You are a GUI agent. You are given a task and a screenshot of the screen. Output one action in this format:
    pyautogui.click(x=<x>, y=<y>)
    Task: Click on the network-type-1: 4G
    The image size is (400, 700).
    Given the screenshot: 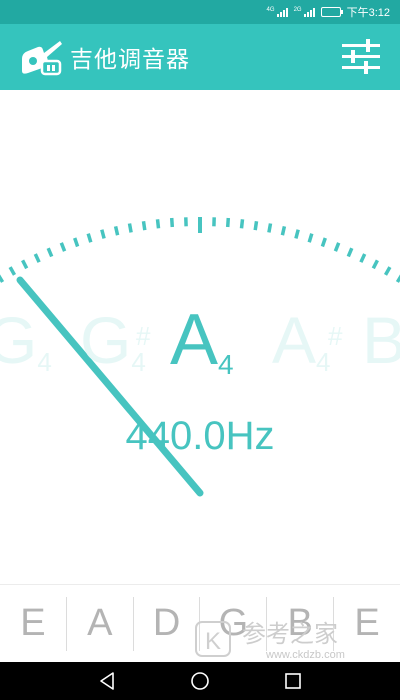 What is the action you would take?
    pyautogui.click(x=270, y=10)
    